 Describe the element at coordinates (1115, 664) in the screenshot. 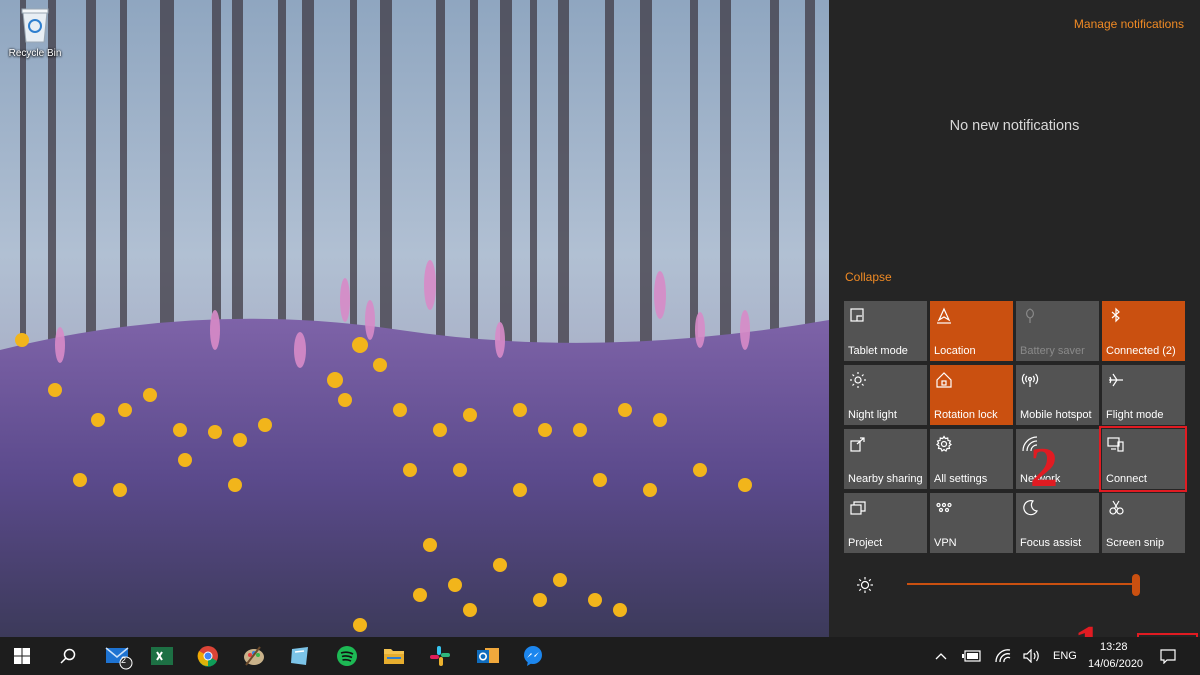

I see `clock-date: 14/06/2020` at that location.